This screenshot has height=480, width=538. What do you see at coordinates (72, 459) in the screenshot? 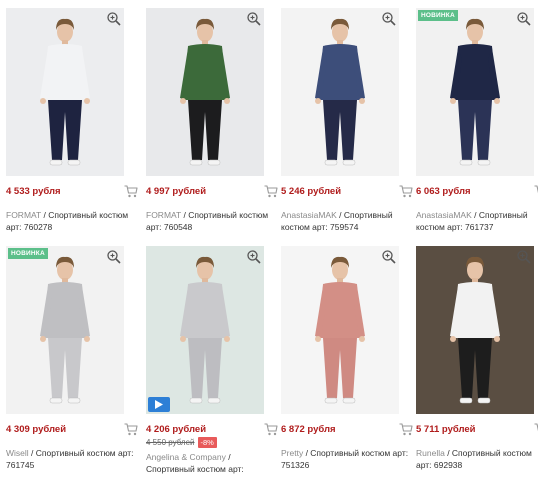
I see `product-description: Wisell / Спортивный костюм арт: 761745` at bounding box center [72, 459].